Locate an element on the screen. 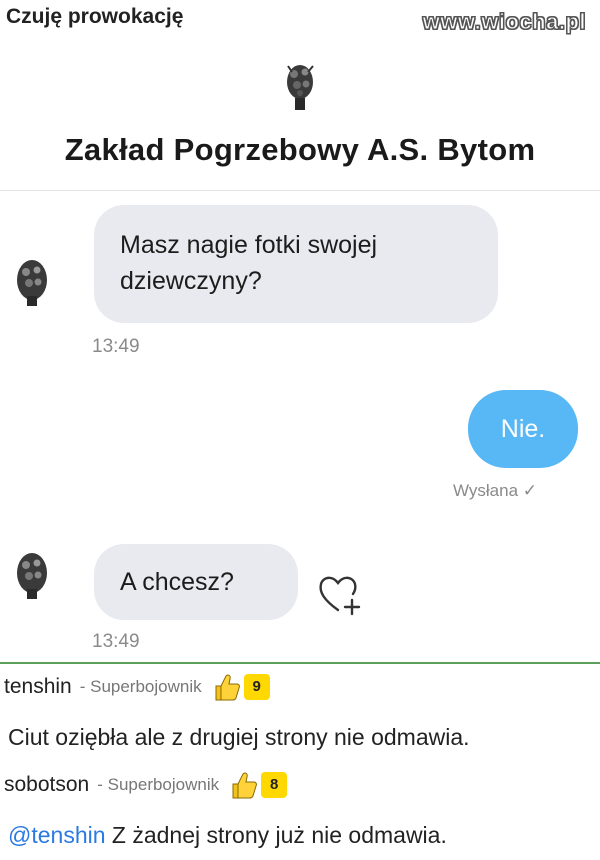  comment-header: sobotson - Superbojownik 8 is located at coordinates (146, 785).